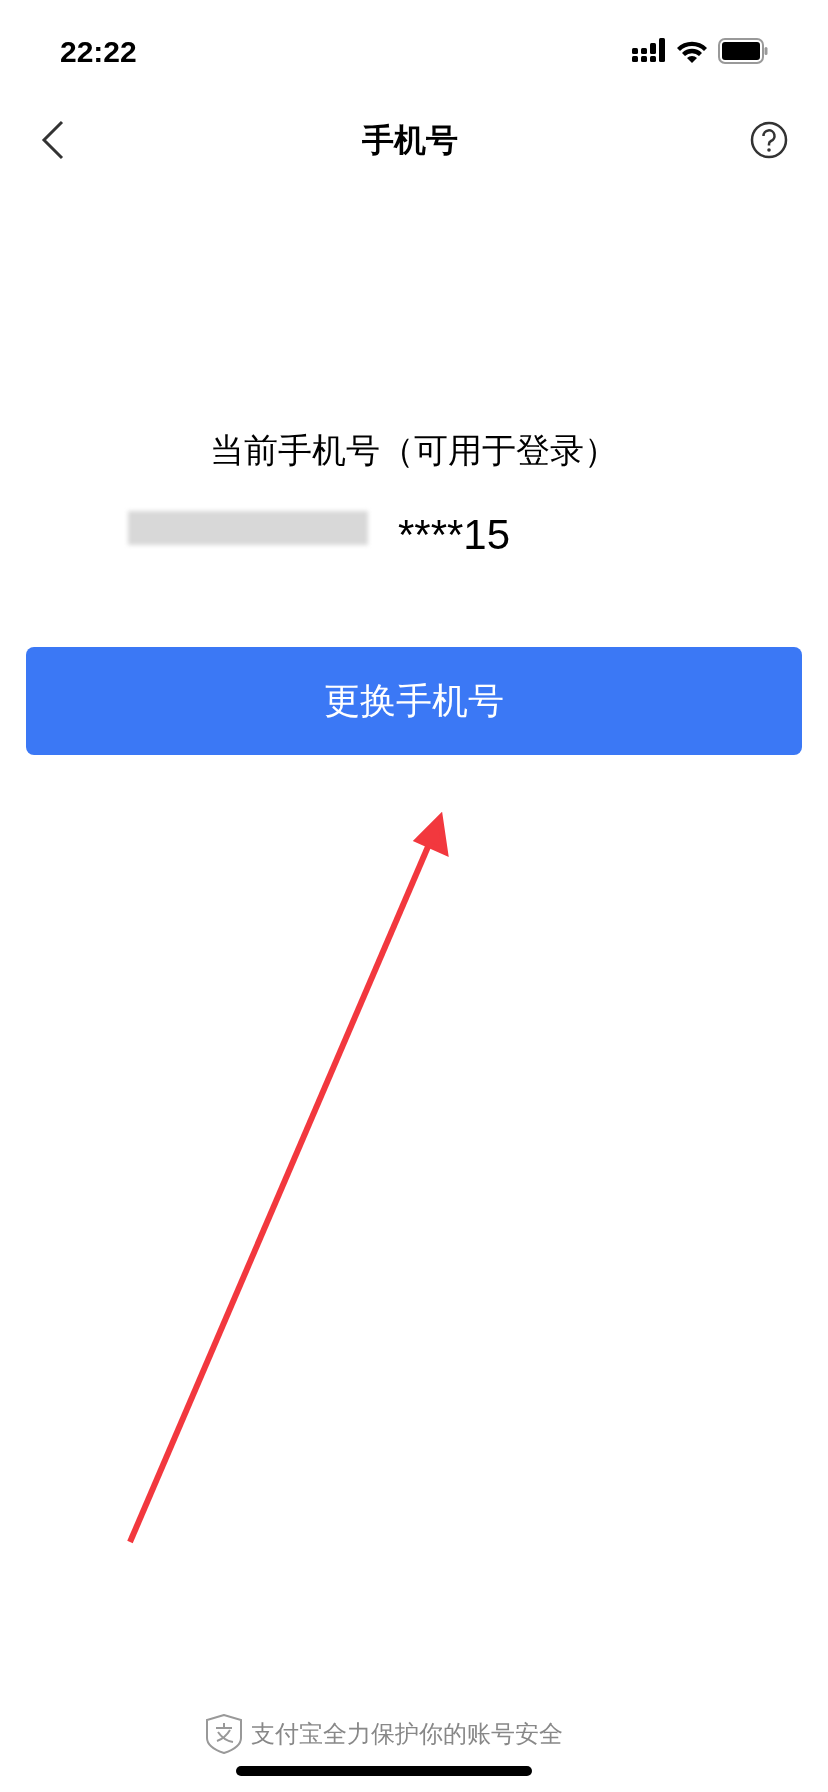  What do you see at coordinates (769, 140) in the screenshot?
I see `help-icon` at bounding box center [769, 140].